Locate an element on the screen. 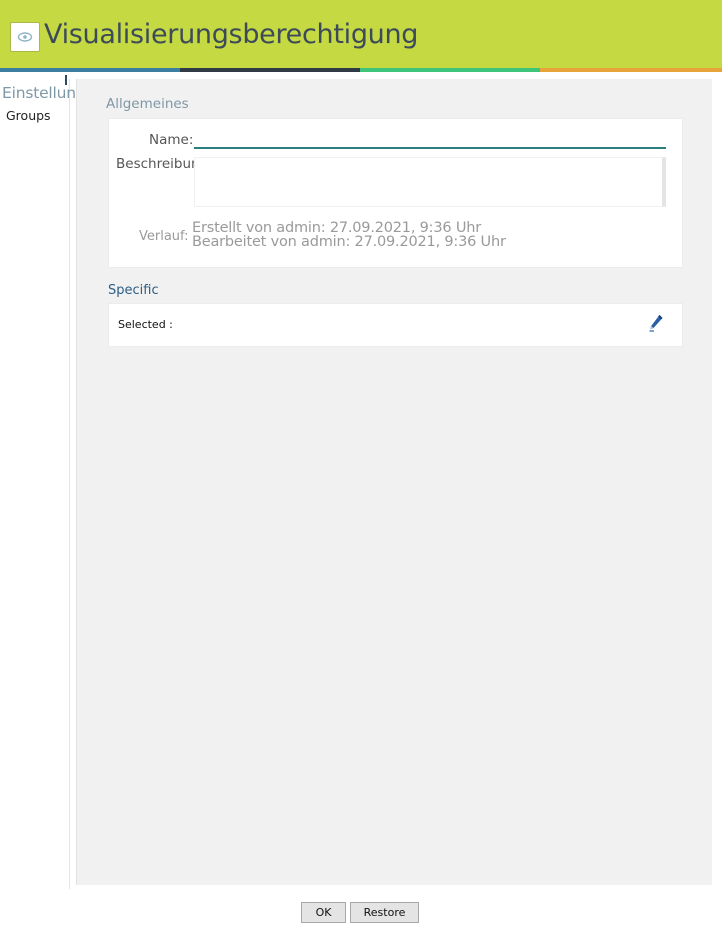 This screenshot has height=929, width=722. sidebar-item-groups: Groups is located at coordinates (28, 115).